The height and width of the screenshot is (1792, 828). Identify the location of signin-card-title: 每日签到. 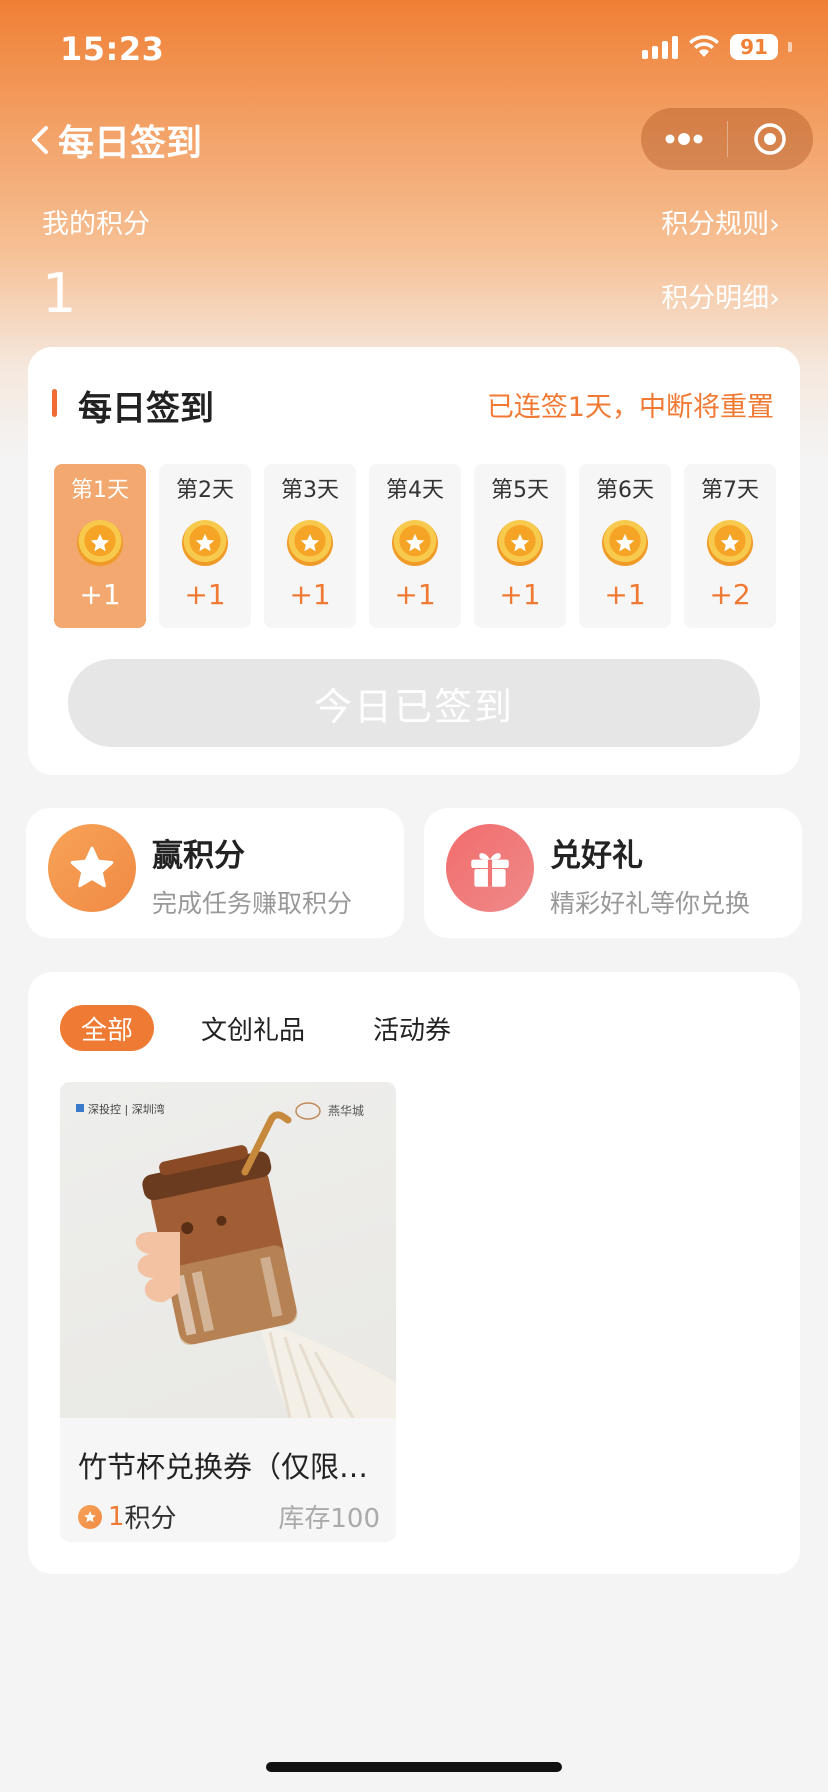
(146, 409).